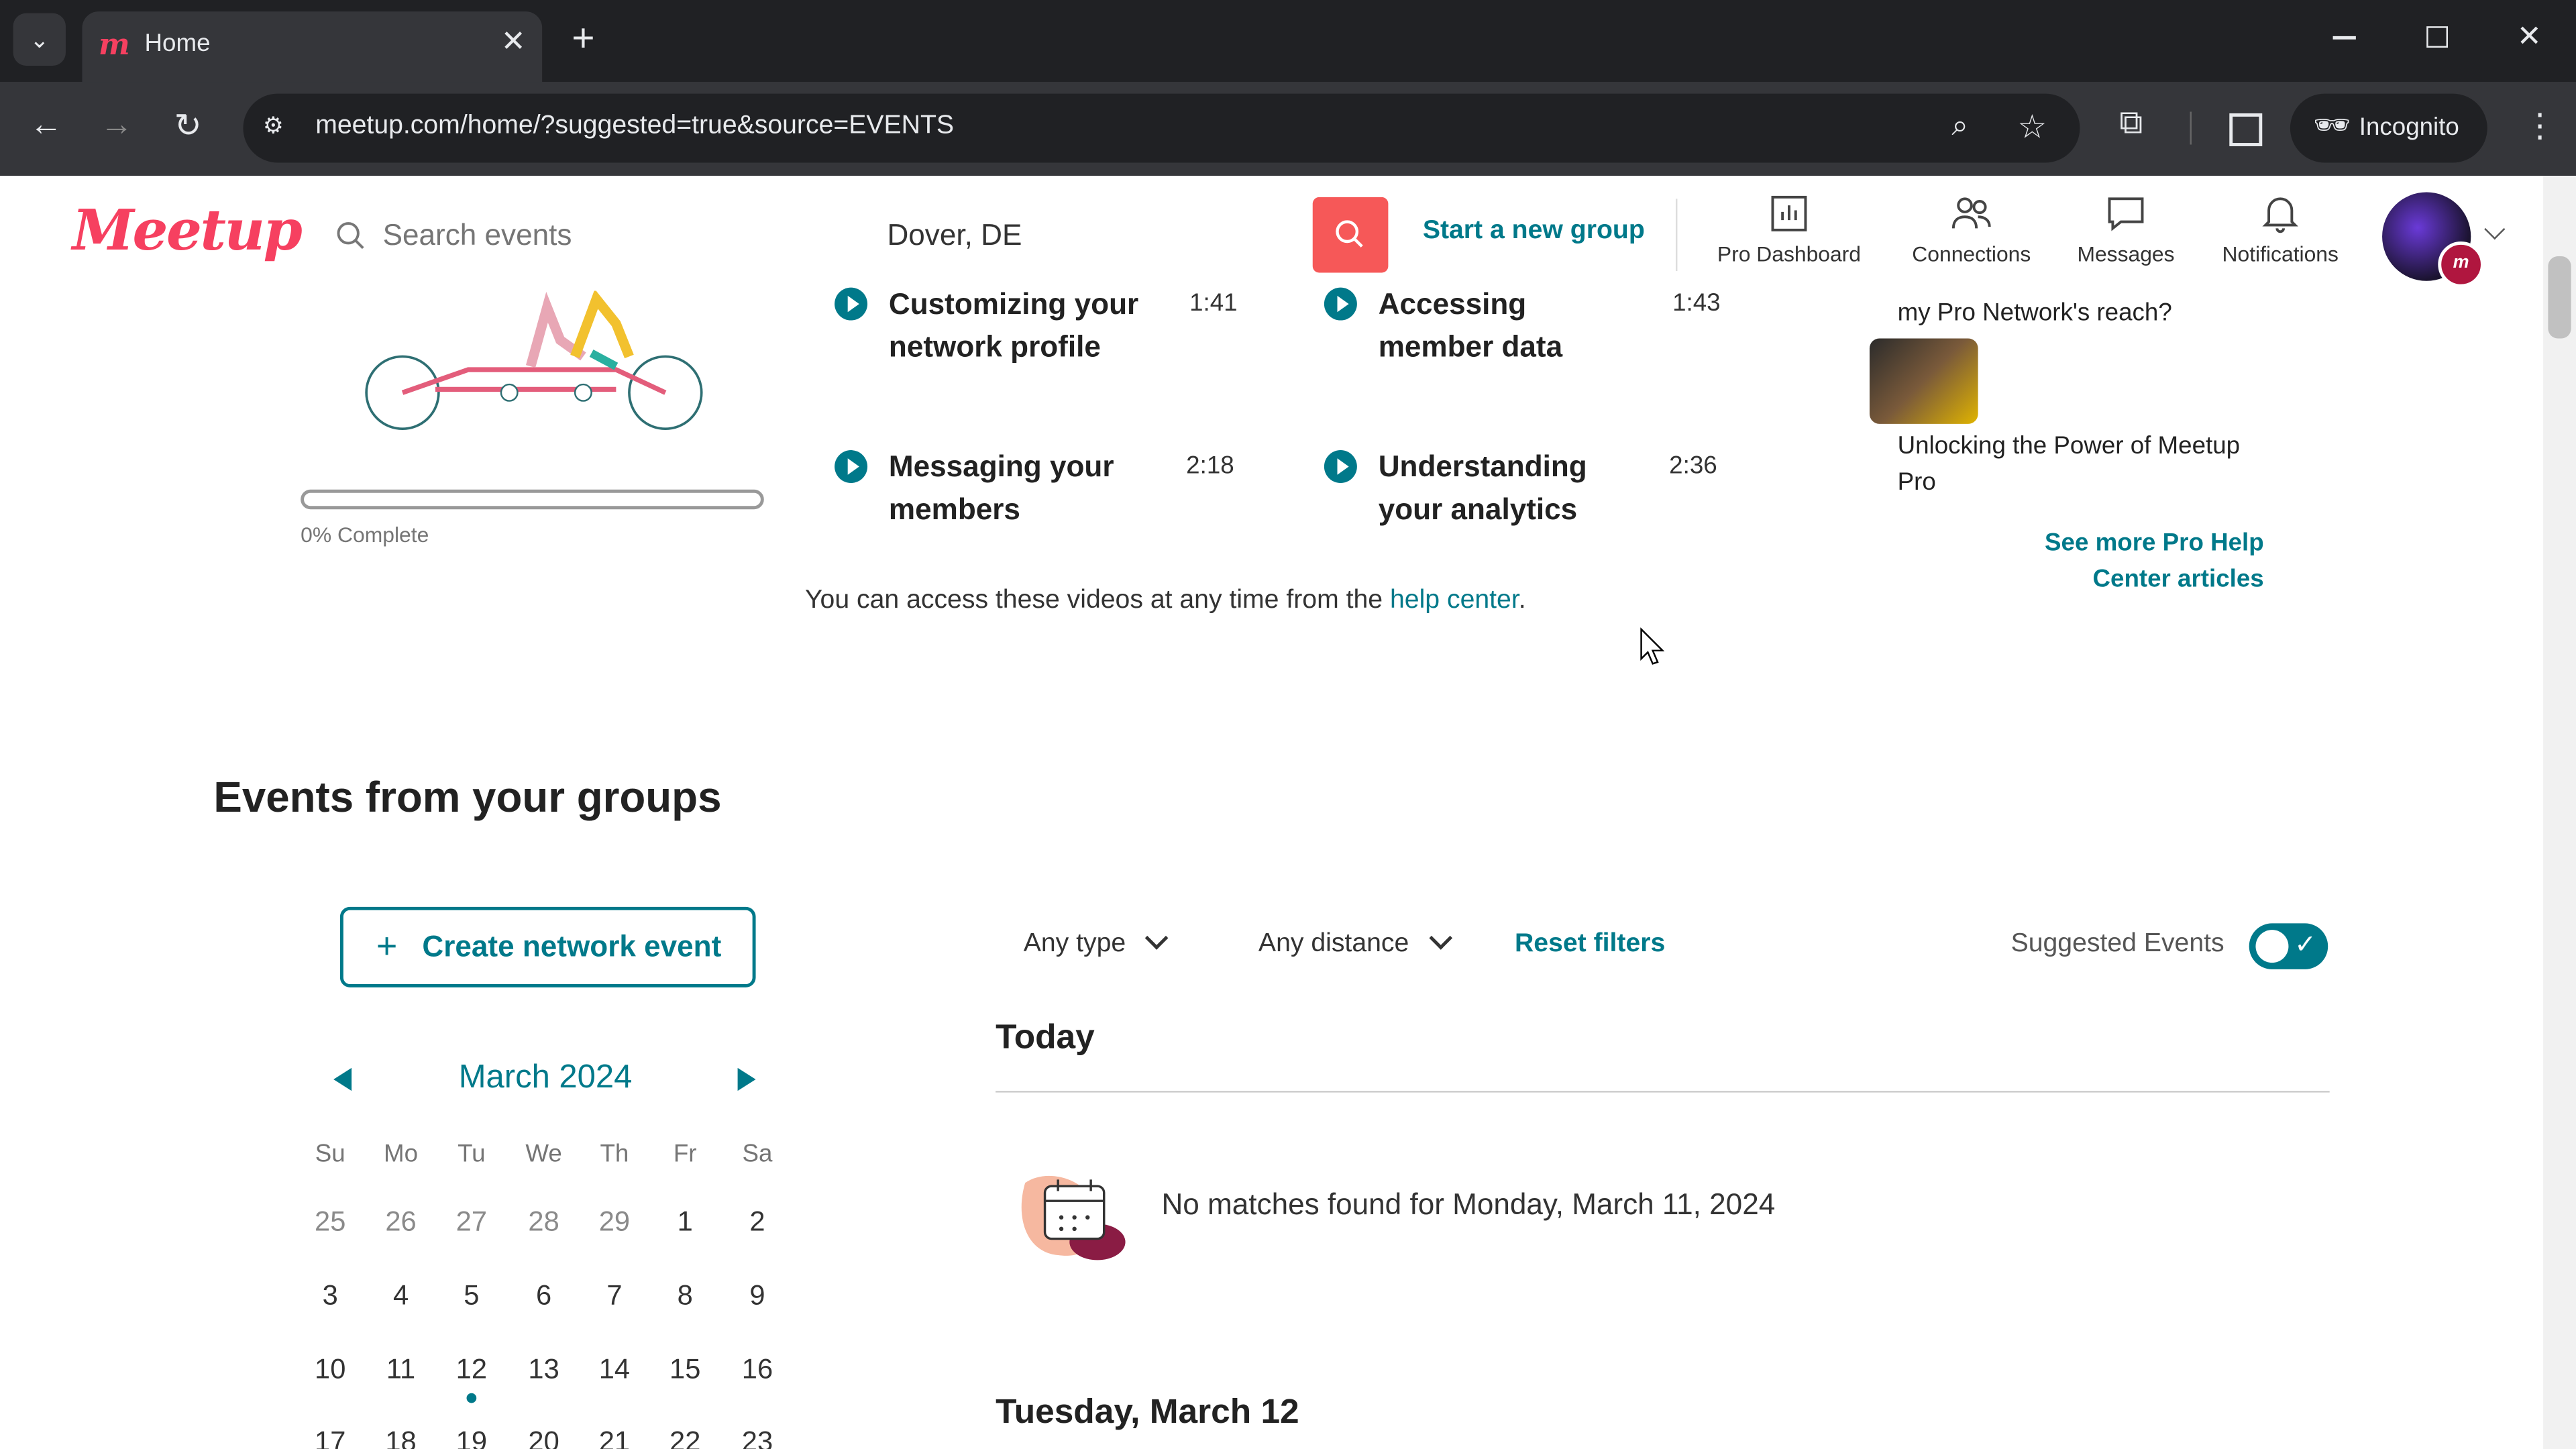 The height and width of the screenshot is (1449, 2576). What do you see at coordinates (46, 125) in the screenshot?
I see `back-icon: ←` at bounding box center [46, 125].